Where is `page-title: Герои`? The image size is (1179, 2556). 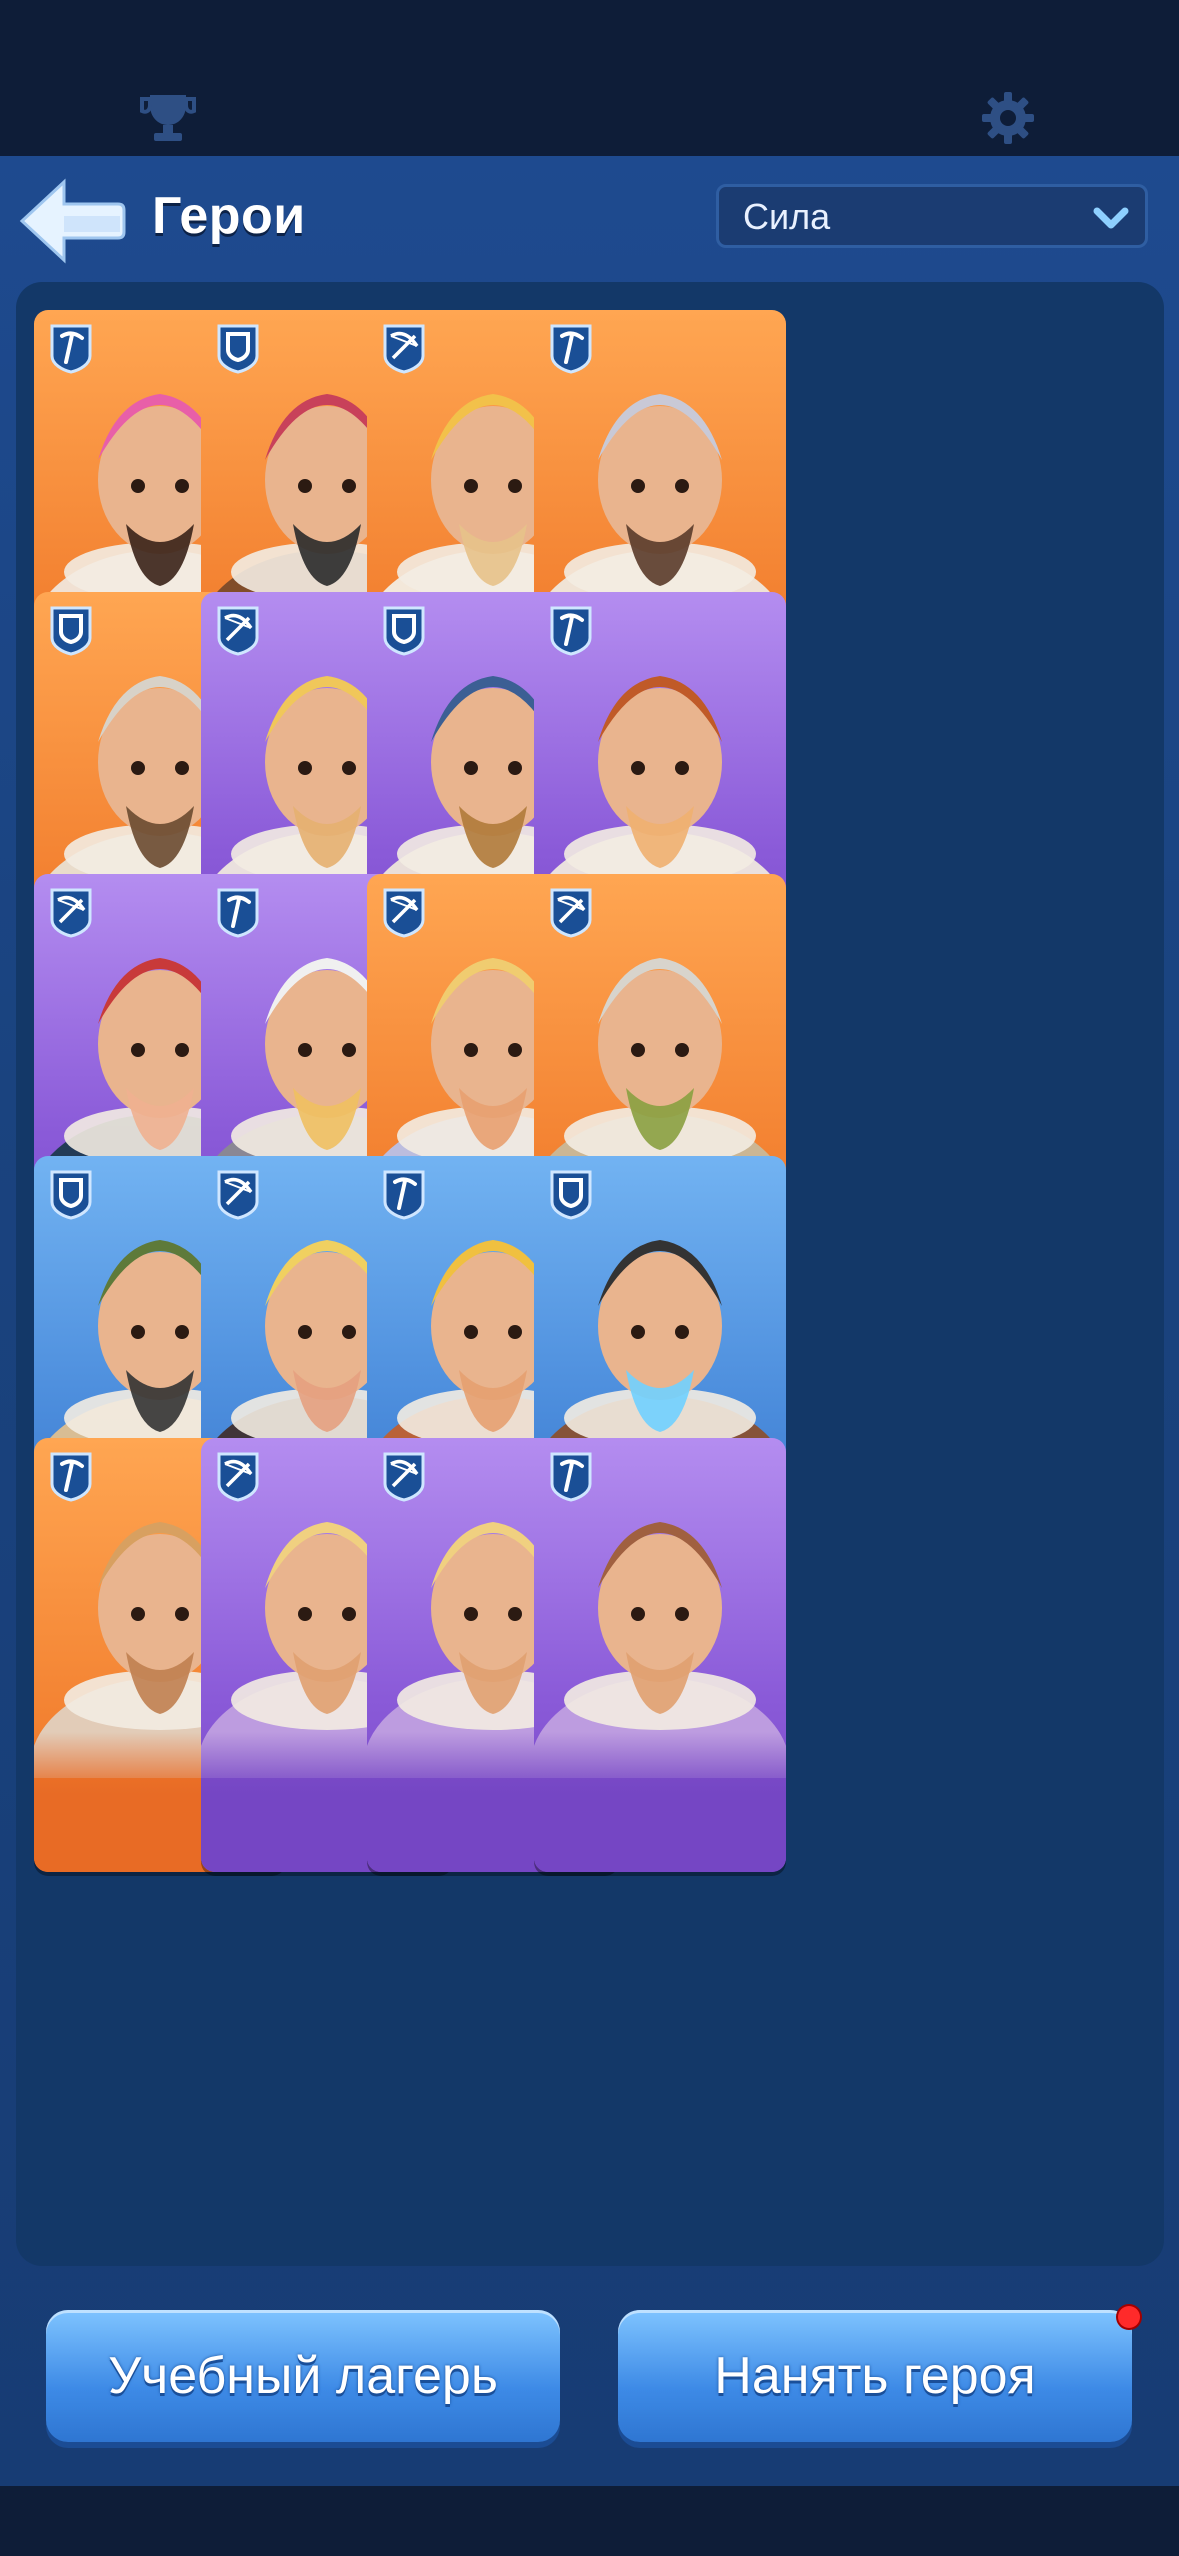 page-title: Герои is located at coordinates (229, 216).